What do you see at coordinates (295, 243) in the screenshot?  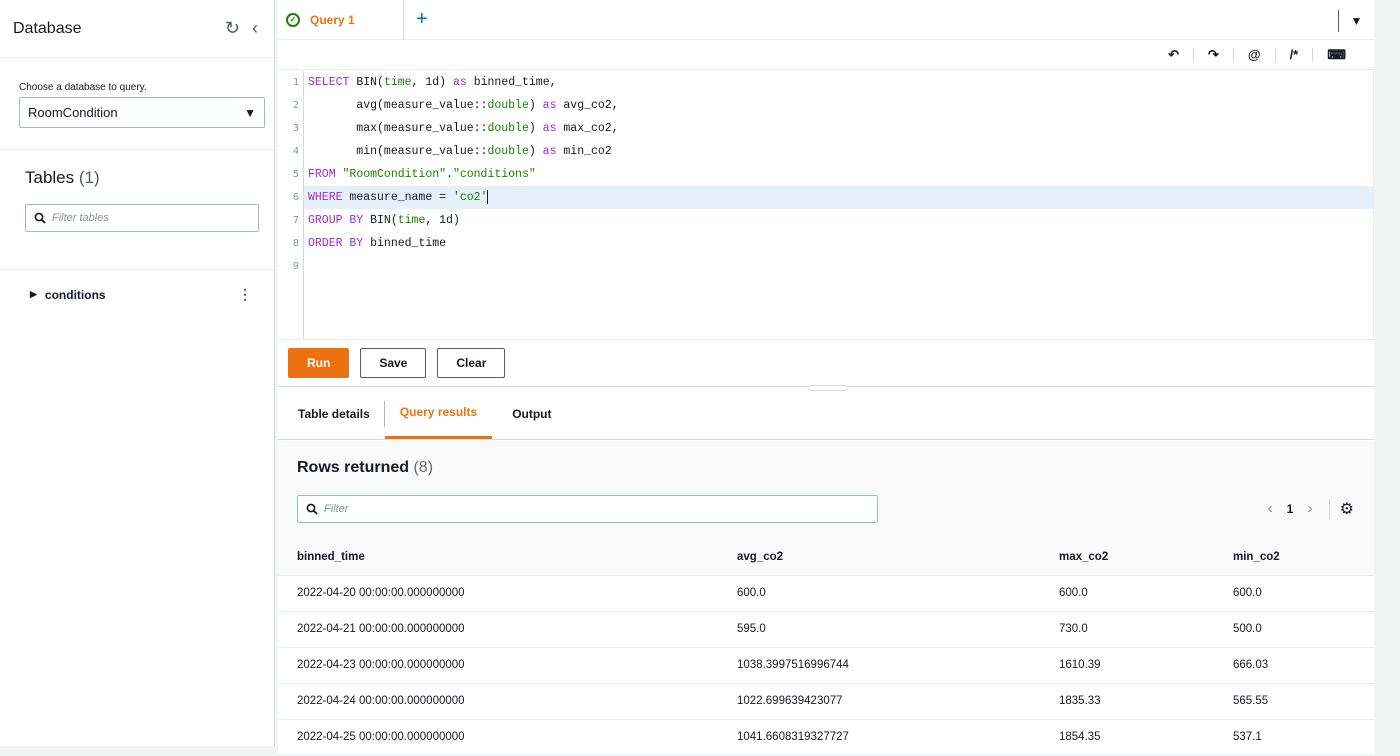 I see `line-number: 8` at bounding box center [295, 243].